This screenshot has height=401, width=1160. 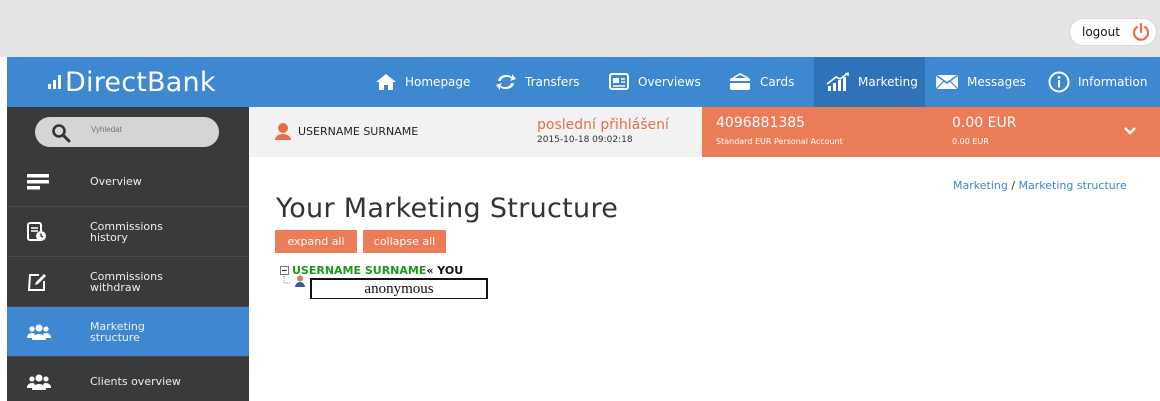 What do you see at coordinates (761, 123) in the screenshot?
I see `account-number: 4096881385` at bounding box center [761, 123].